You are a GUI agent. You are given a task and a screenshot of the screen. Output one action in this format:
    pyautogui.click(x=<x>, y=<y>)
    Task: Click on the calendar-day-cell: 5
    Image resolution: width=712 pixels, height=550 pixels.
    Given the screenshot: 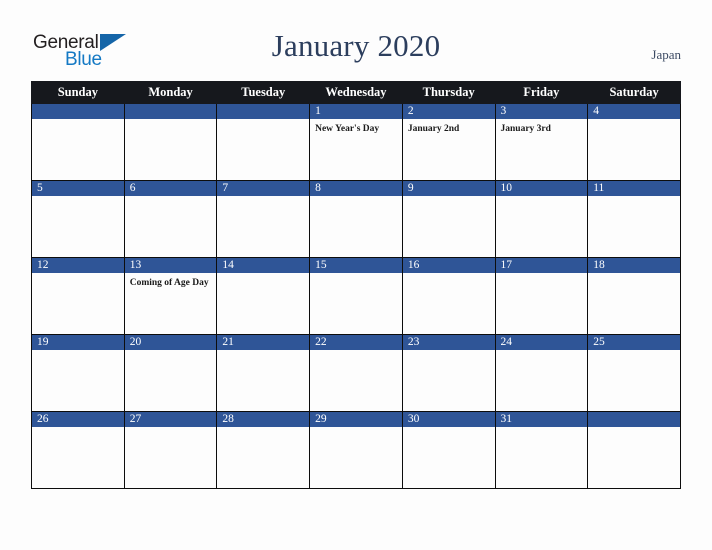 What is the action you would take?
    pyautogui.click(x=78, y=219)
    